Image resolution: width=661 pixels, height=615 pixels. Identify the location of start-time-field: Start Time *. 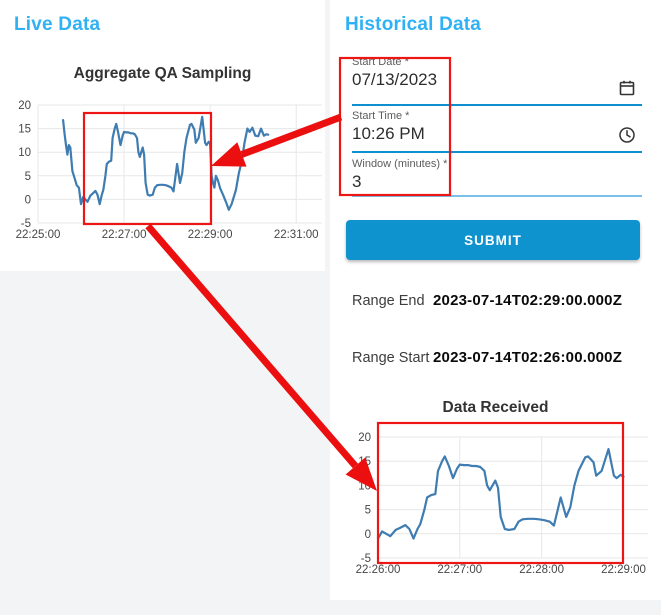
(497, 130).